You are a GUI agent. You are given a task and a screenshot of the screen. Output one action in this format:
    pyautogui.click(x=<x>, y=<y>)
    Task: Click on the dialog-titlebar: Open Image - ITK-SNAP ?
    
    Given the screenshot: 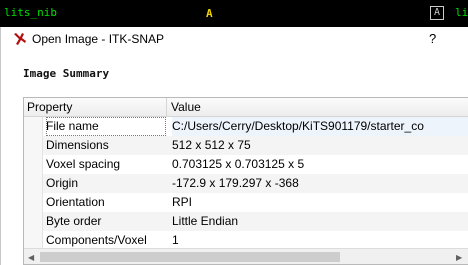 What is the action you would take?
    pyautogui.click(x=234, y=39)
    